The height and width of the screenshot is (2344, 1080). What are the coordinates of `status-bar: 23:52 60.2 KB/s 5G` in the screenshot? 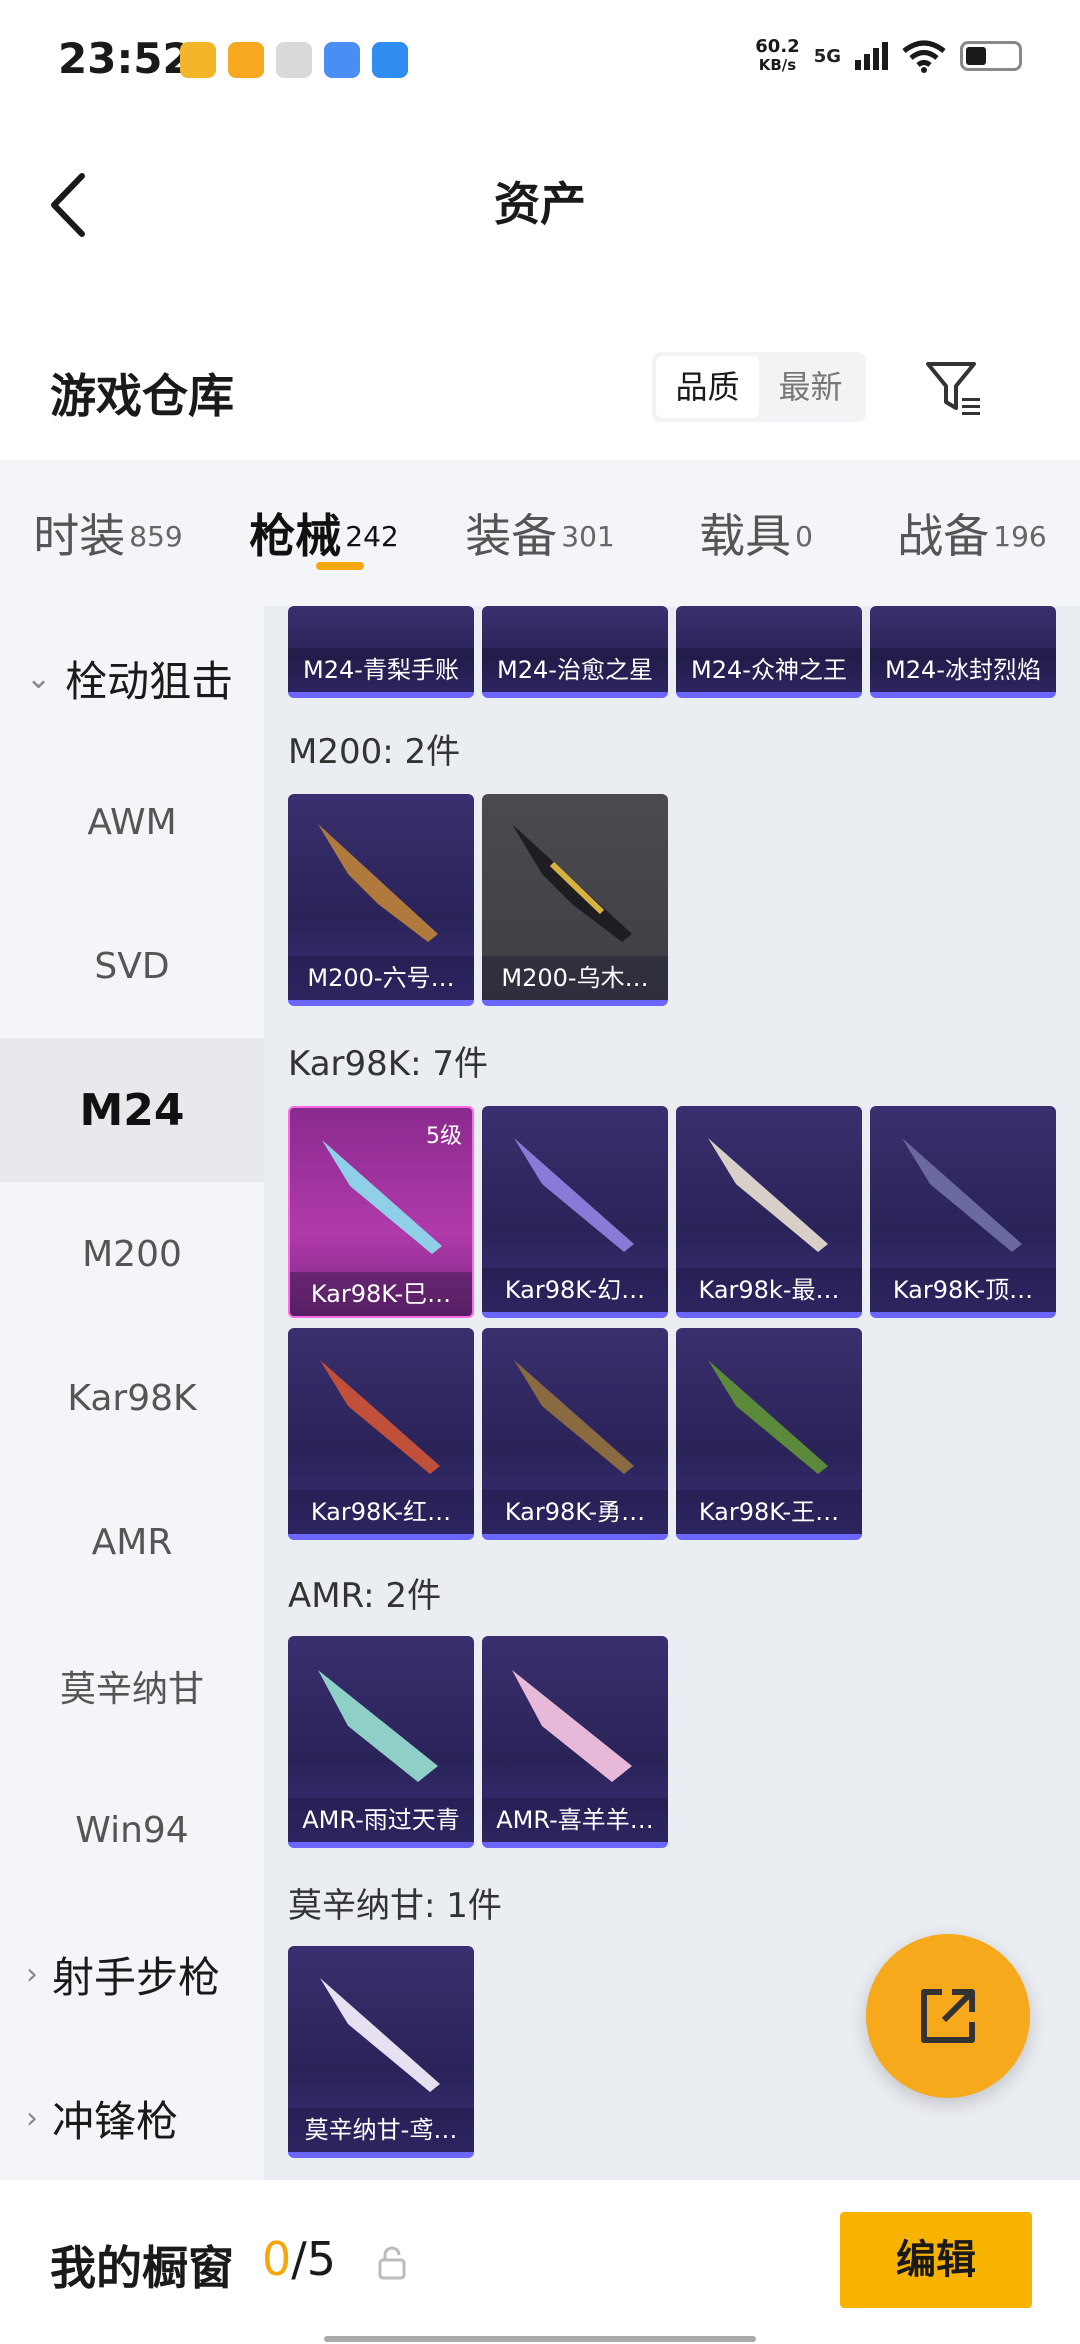 It's located at (540, 60).